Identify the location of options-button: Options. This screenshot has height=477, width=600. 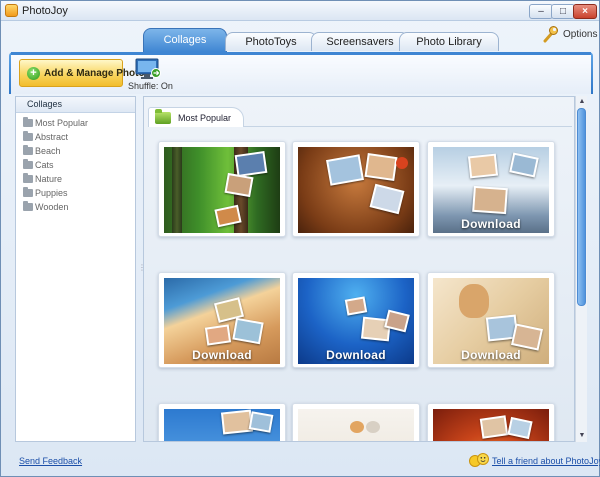
(570, 35).